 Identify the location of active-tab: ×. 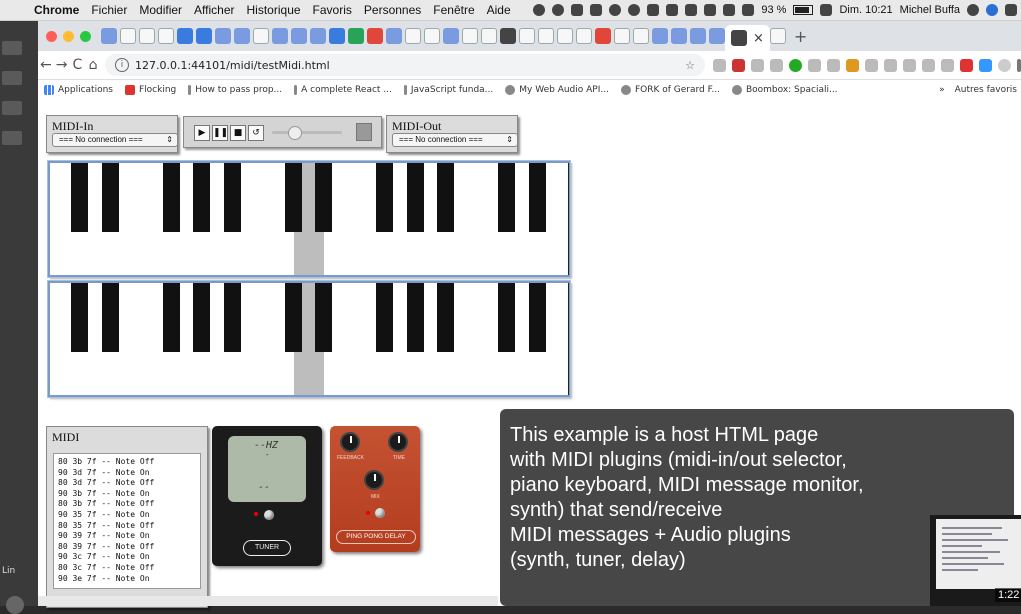
(747, 38).